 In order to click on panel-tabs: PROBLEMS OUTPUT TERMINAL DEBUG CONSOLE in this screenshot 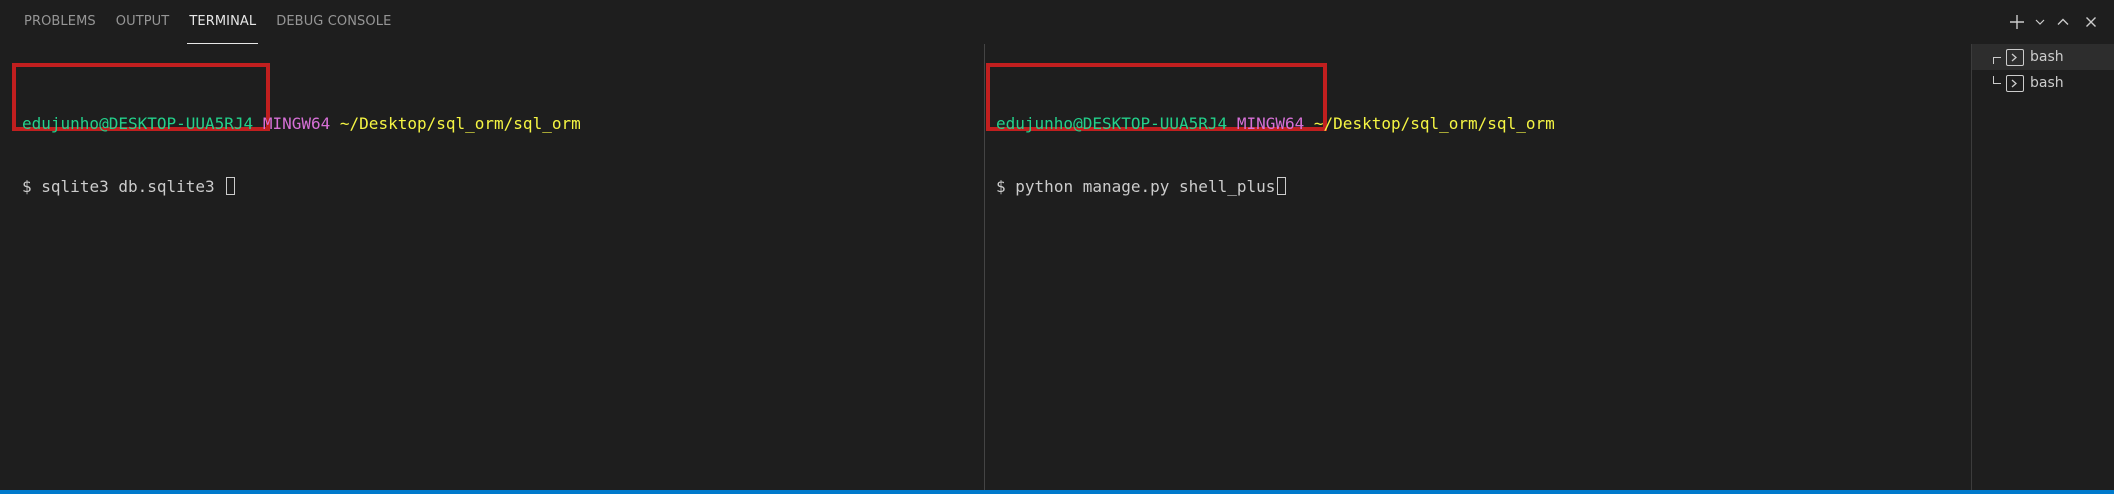, I will do `click(207, 22)`.